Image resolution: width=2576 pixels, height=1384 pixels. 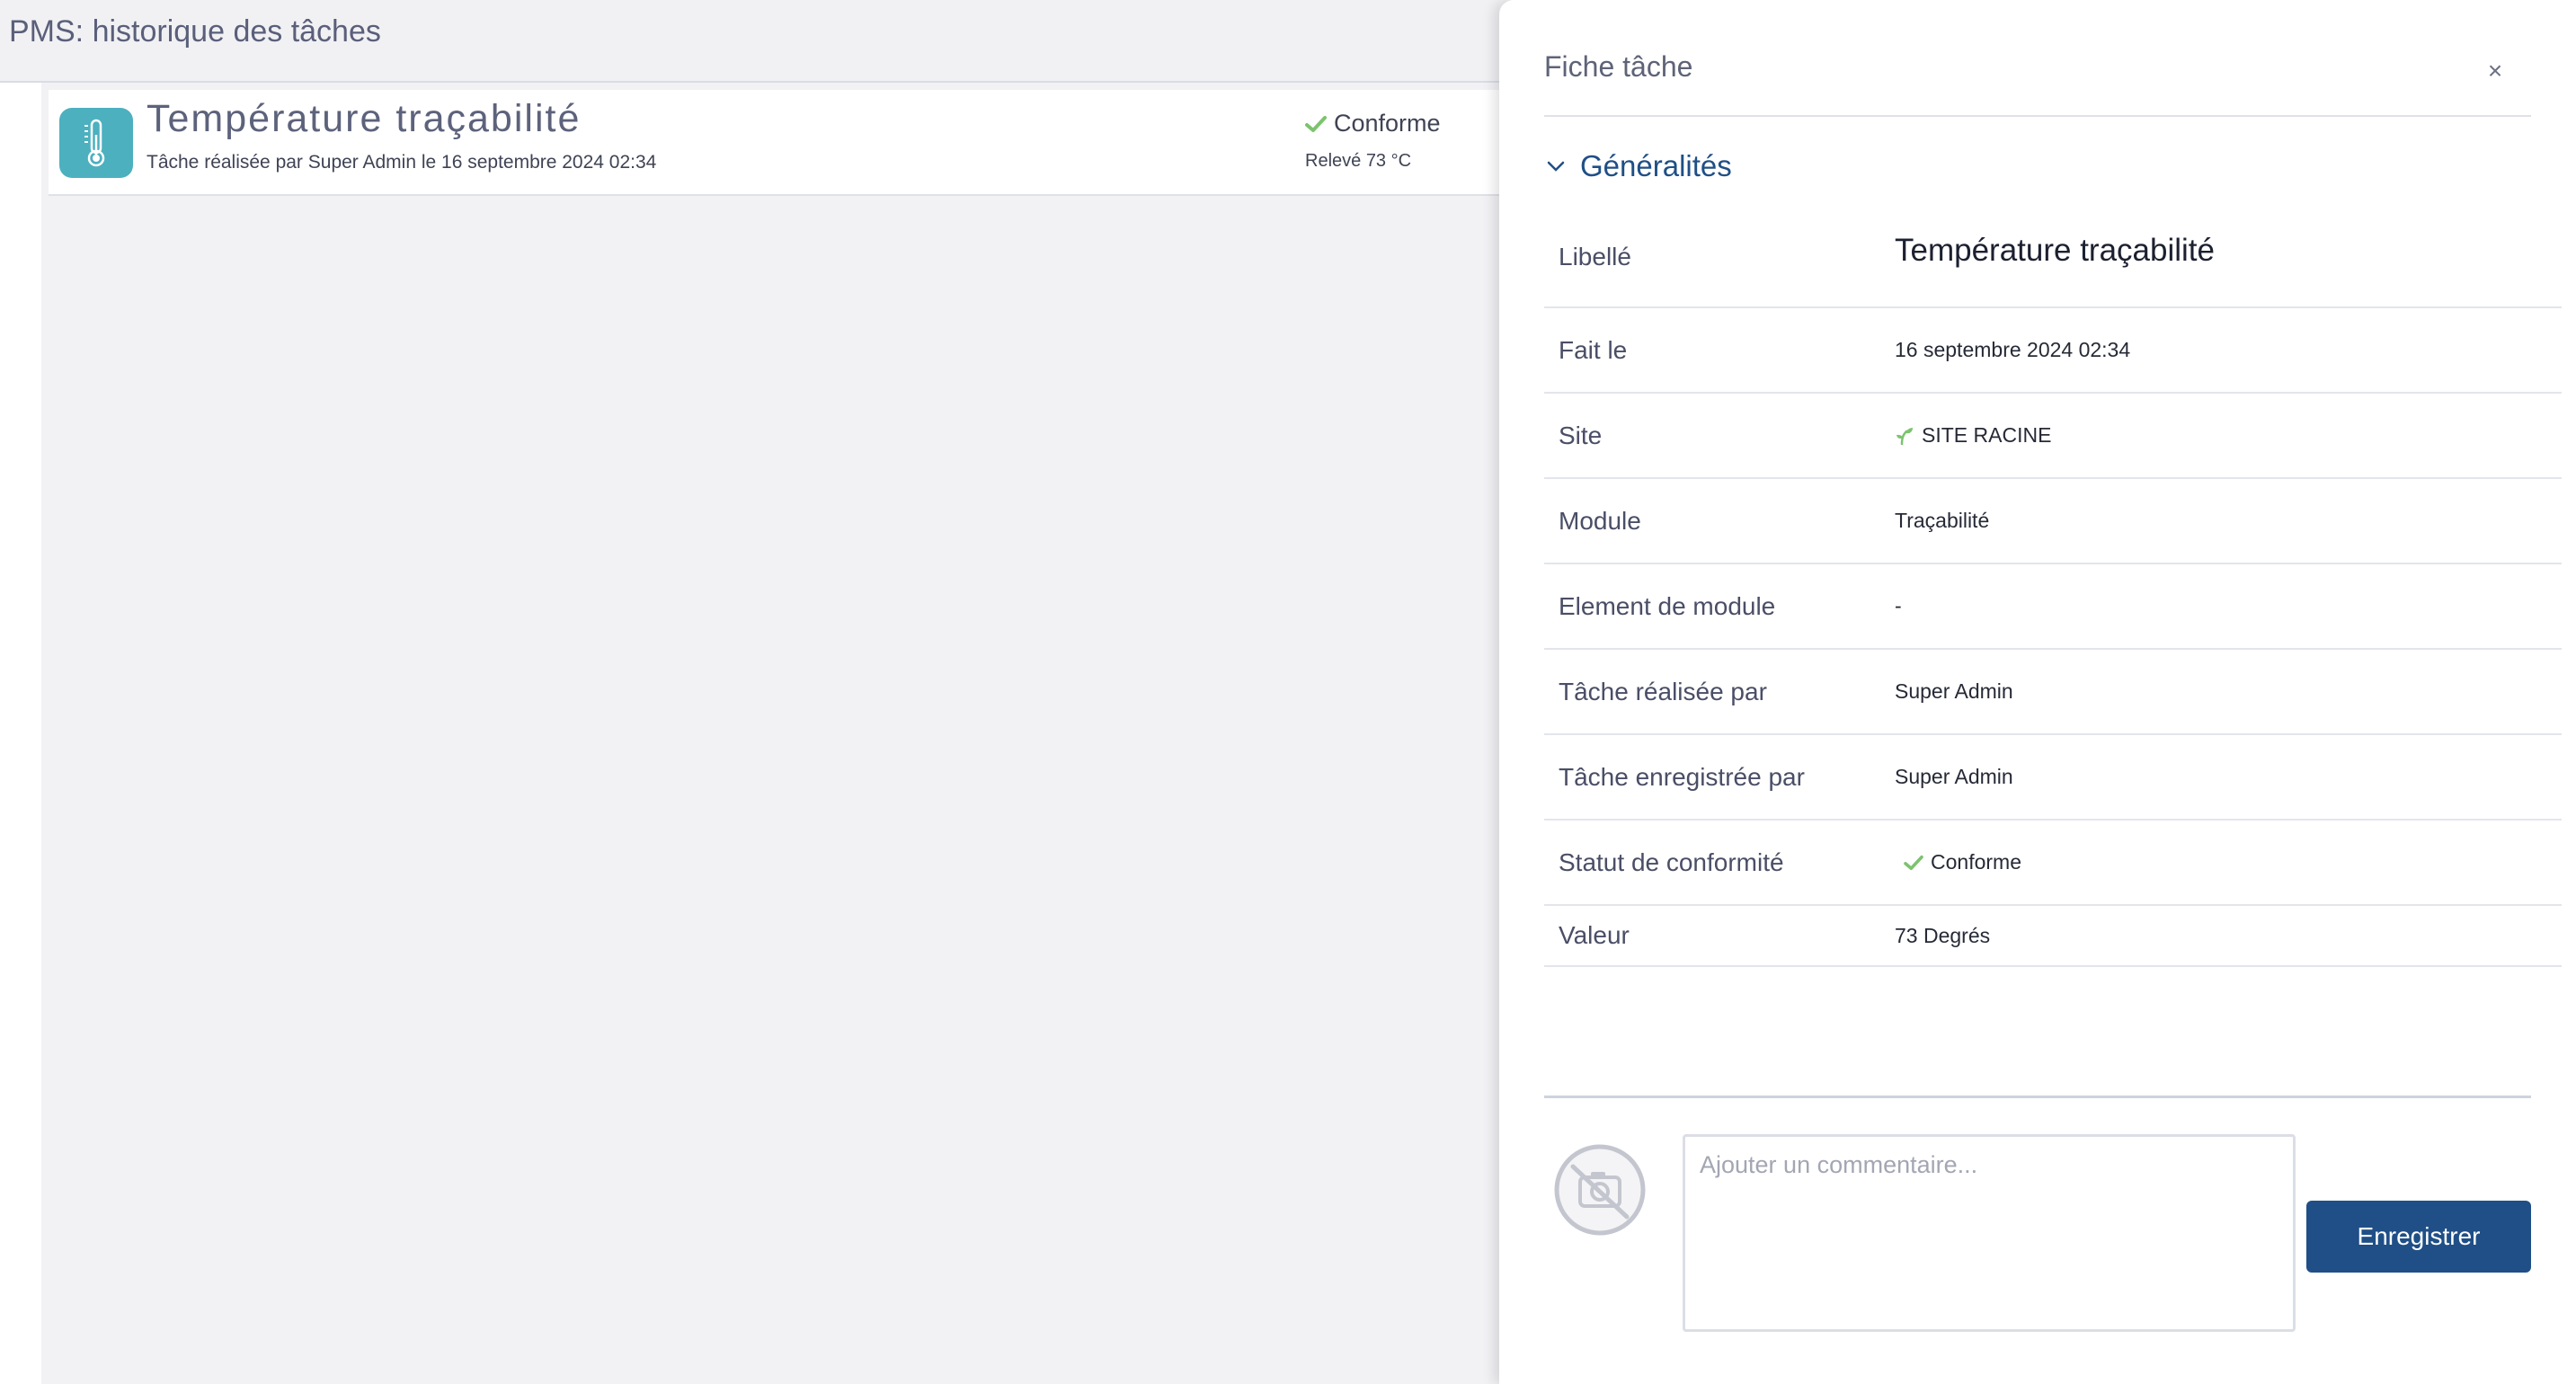 I want to click on section-generalites-toggle: Généralités, so click(x=1639, y=166).